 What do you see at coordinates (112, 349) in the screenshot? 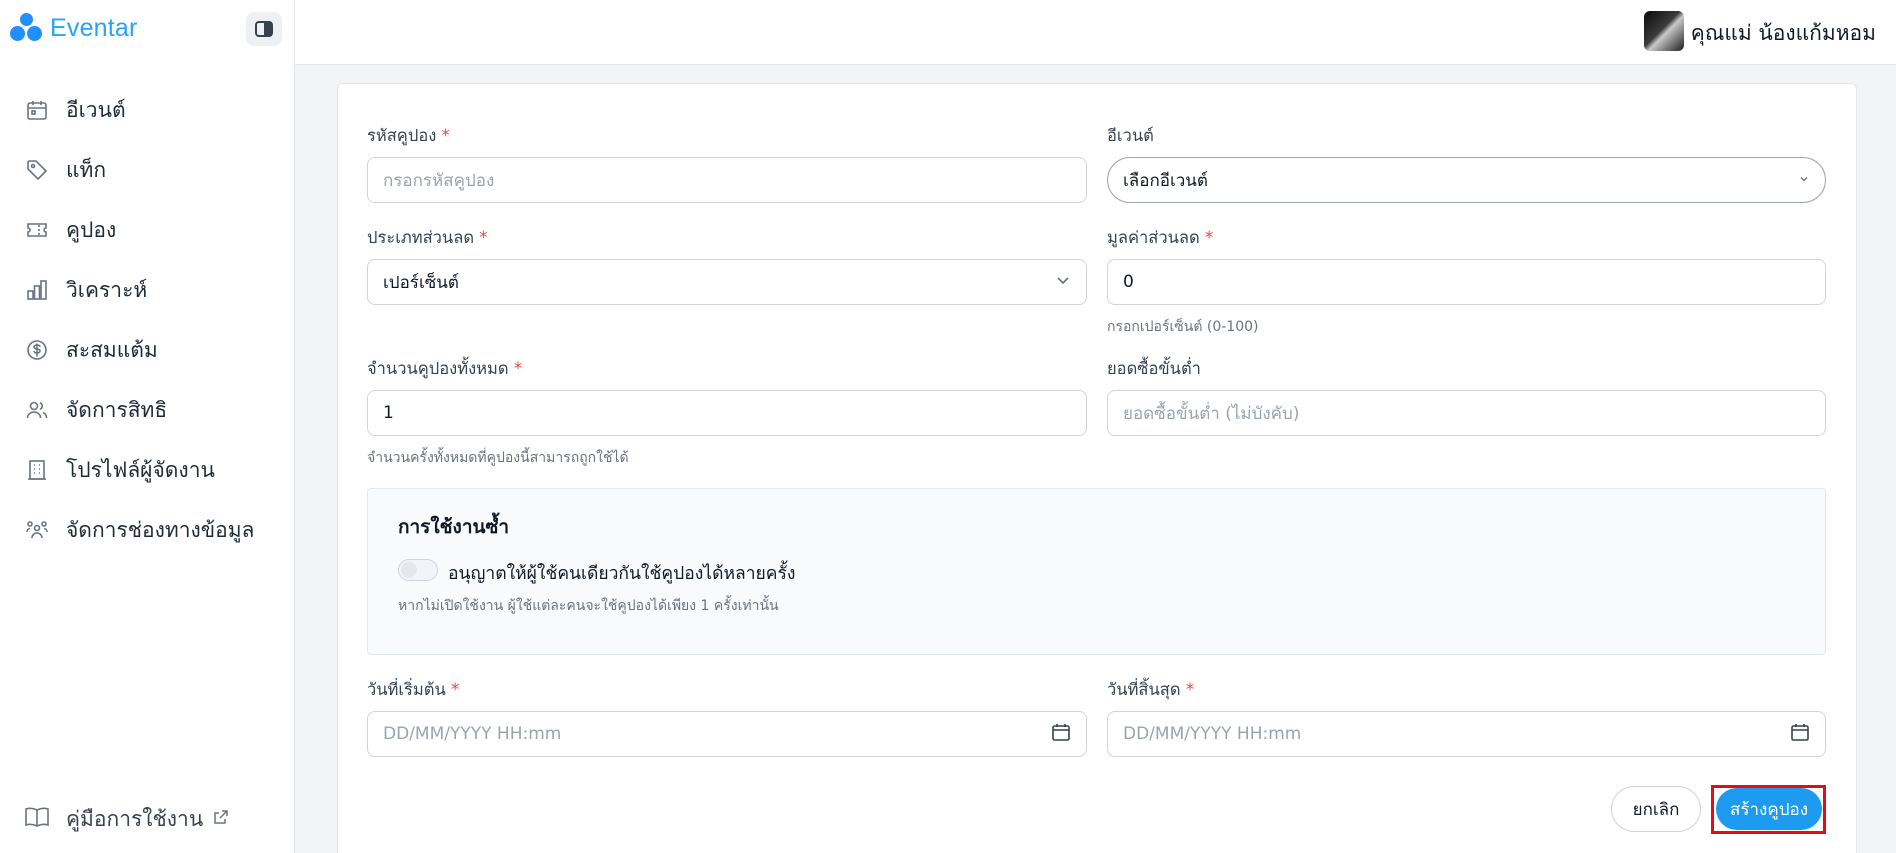
I see `sidebar-item-label: สะสมแต้ม` at bounding box center [112, 349].